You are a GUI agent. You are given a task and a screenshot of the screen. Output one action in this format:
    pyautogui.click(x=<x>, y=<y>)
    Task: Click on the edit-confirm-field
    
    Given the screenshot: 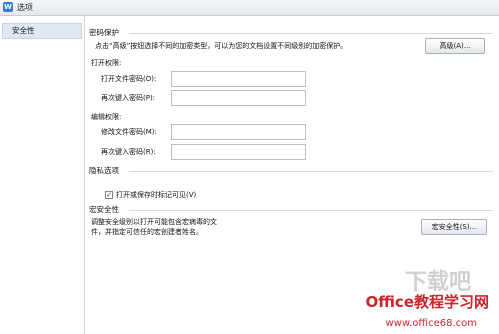 What is the action you would take?
    pyautogui.click(x=238, y=152)
    